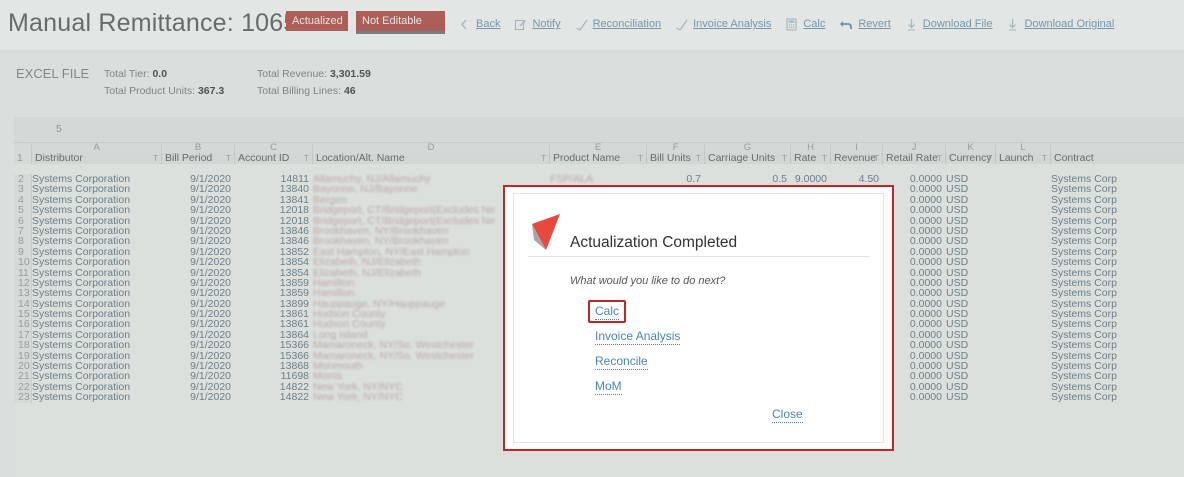  I want to click on table-cell: 12018, so click(274, 210).